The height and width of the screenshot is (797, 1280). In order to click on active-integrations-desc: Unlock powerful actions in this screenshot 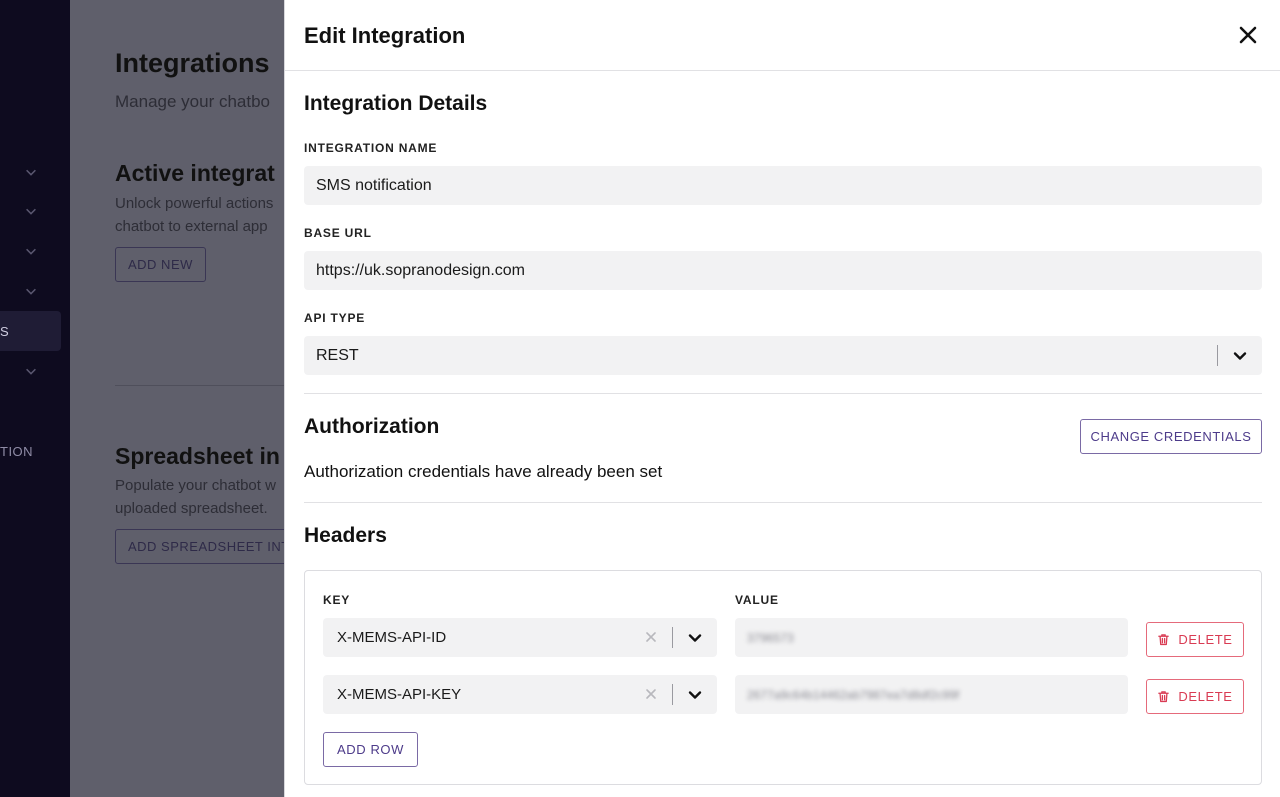, I will do `click(194, 203)`.